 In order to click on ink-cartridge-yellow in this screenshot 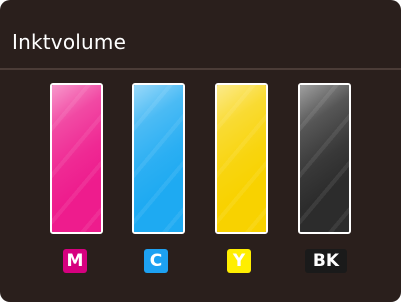, I will do `click(241, 158)`.